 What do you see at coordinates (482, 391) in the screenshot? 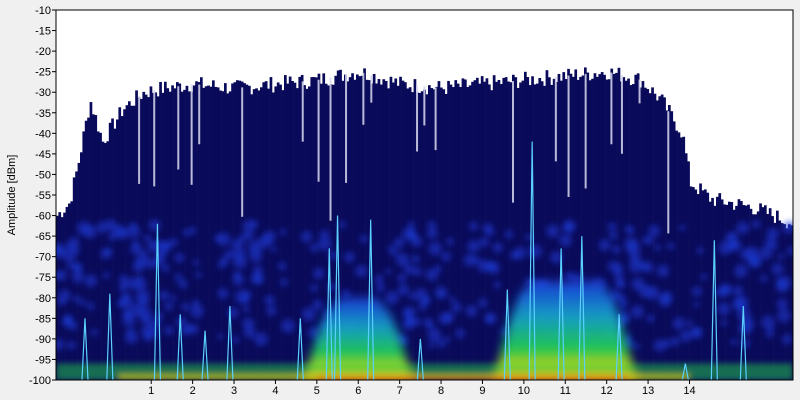
I see `x-tick-label: 9` at bounding box center [482, 391].